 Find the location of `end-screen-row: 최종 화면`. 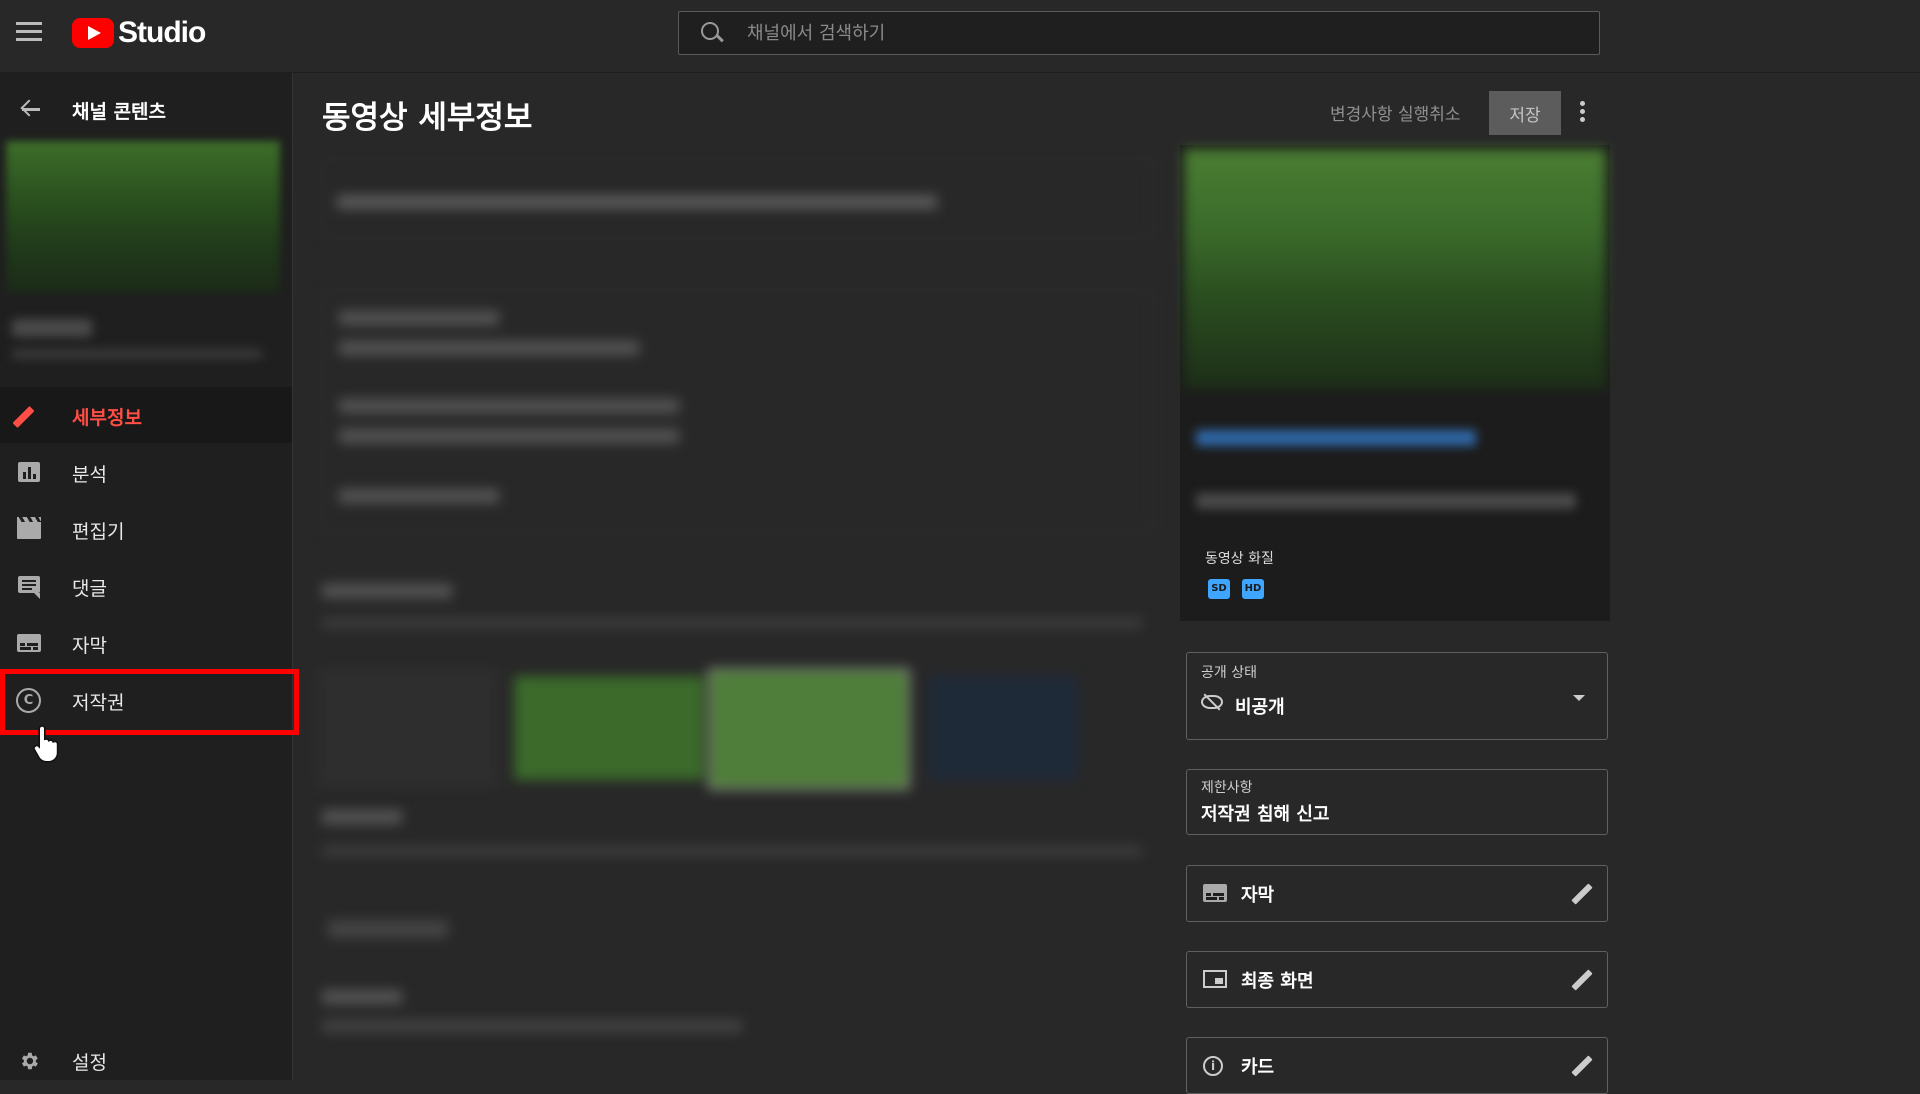

end-screen-row: 최종 화면 is located at coordinates (1397, 979).